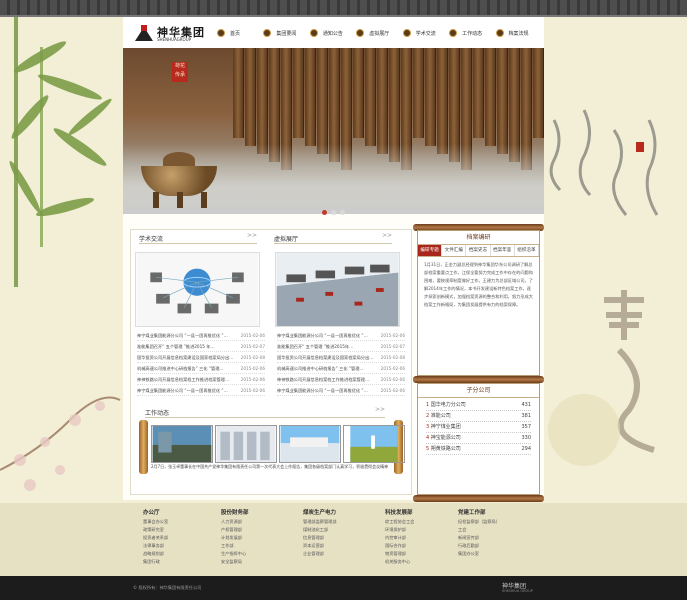 This screenshot has height=600, width=687. What do you see at coordinates (143, 447) in the screenshot?
I see `scroll-left-end` at bounding box center [143, 447].